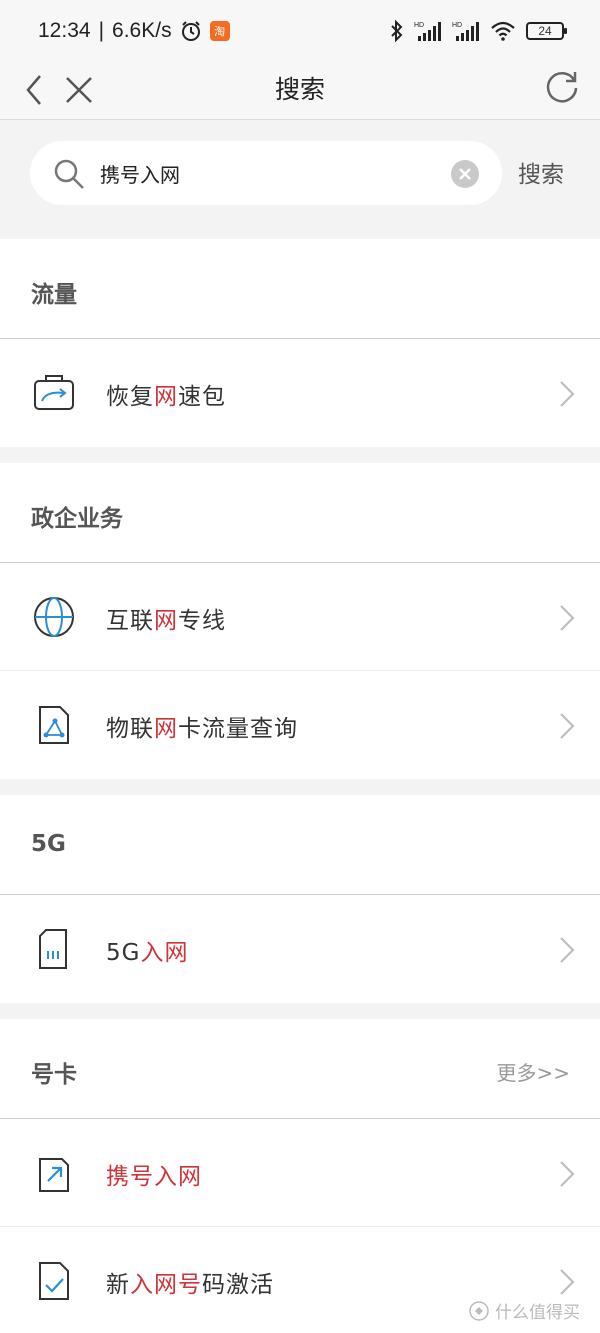 The height and width of the screenshot is (1333, 600). I want to click on section-title: 号卡, so click(54, 1075).